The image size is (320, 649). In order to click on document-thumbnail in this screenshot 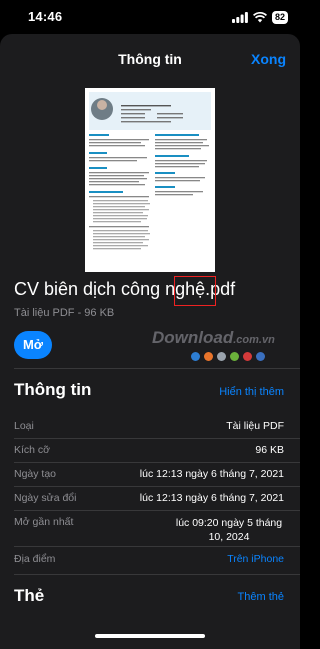, I will do `click(150, 180)`.